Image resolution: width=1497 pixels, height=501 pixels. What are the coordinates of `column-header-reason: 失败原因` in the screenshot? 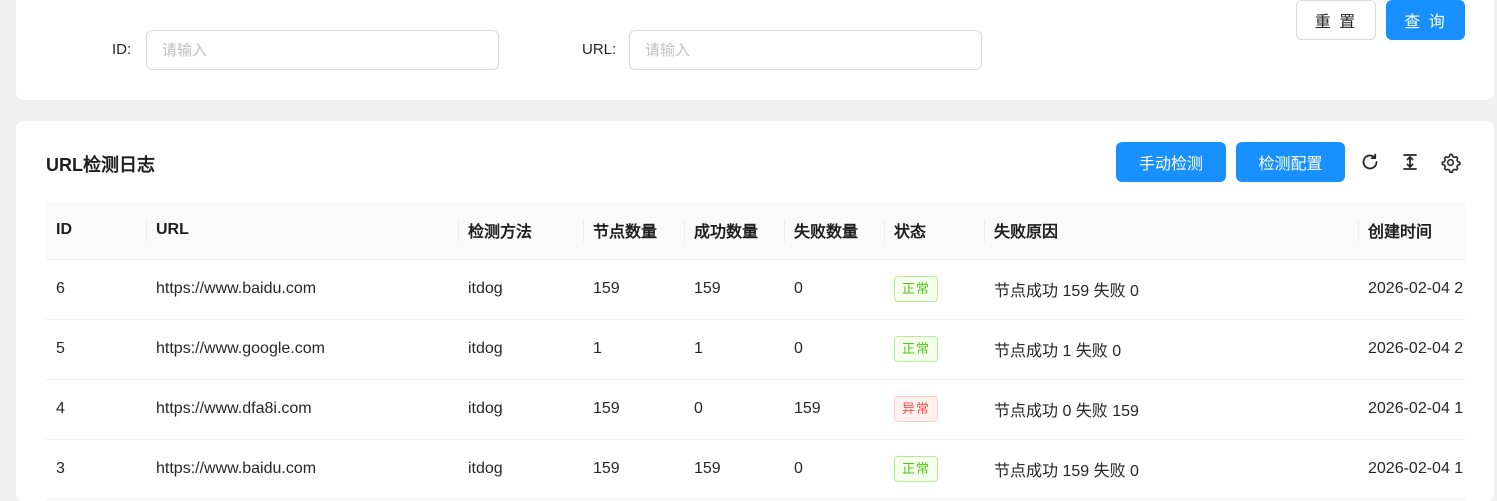 It's located at (1171, 231).